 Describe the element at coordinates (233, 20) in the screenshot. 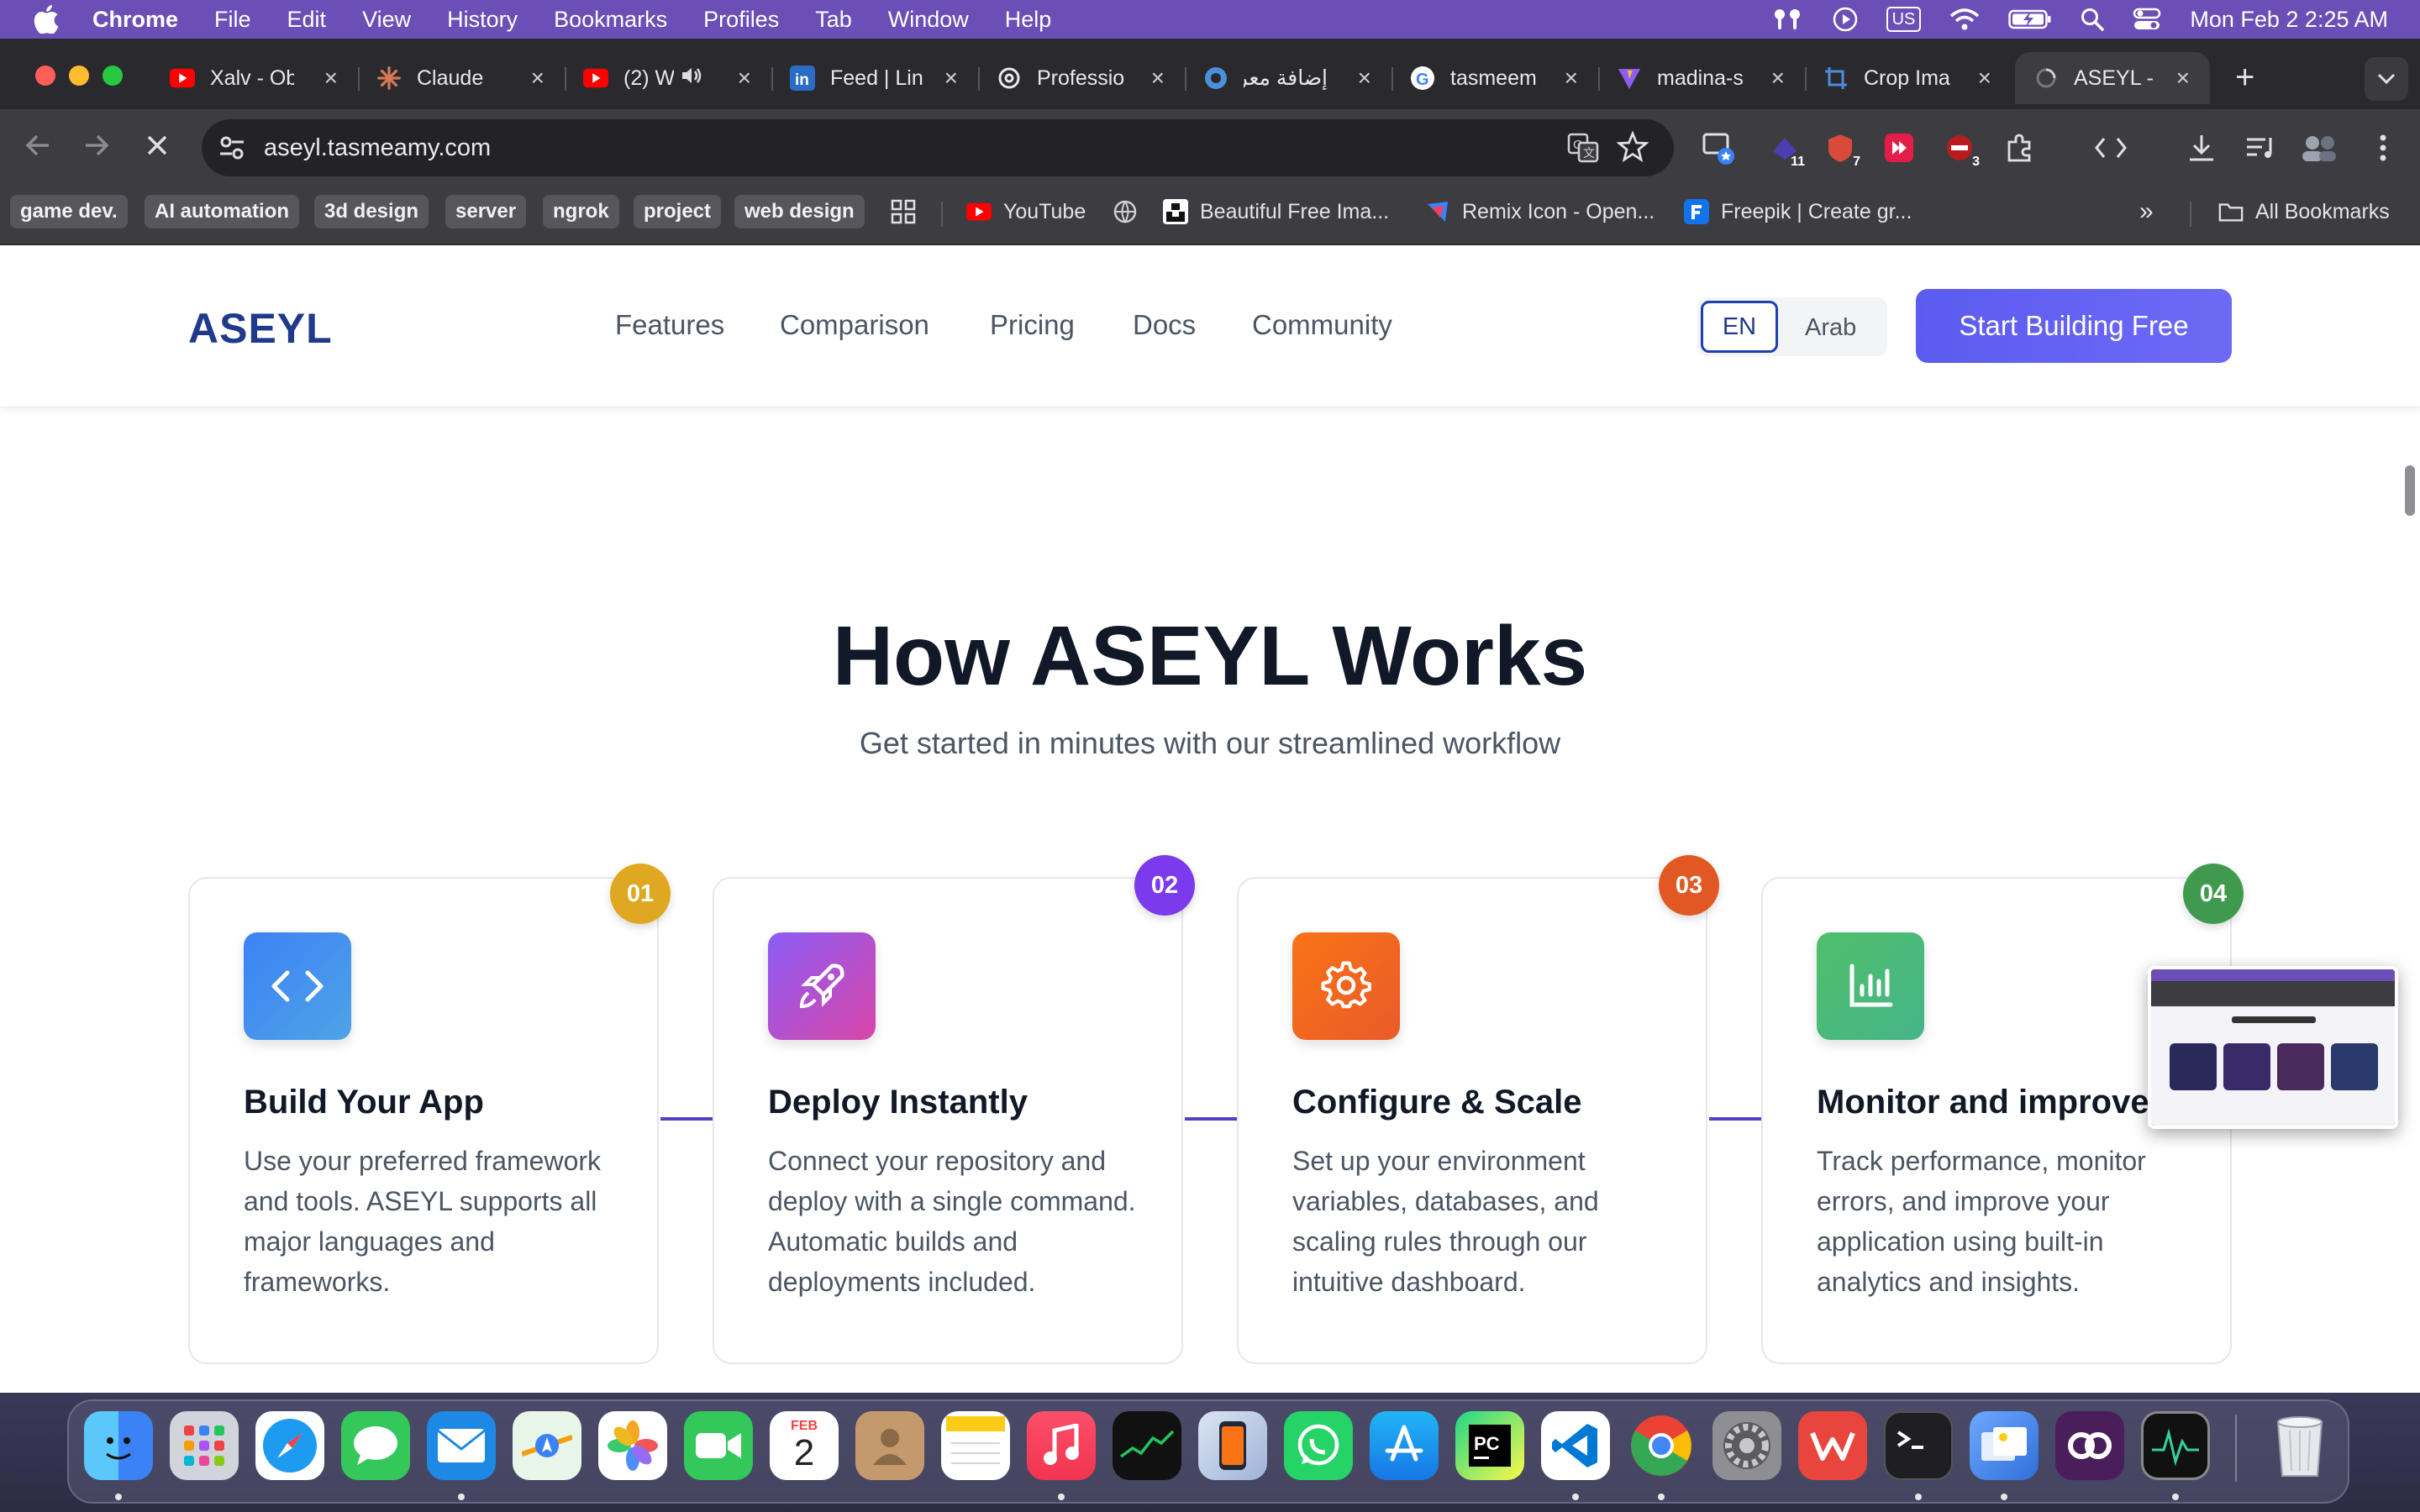

I see `menu-file: File` at that location.